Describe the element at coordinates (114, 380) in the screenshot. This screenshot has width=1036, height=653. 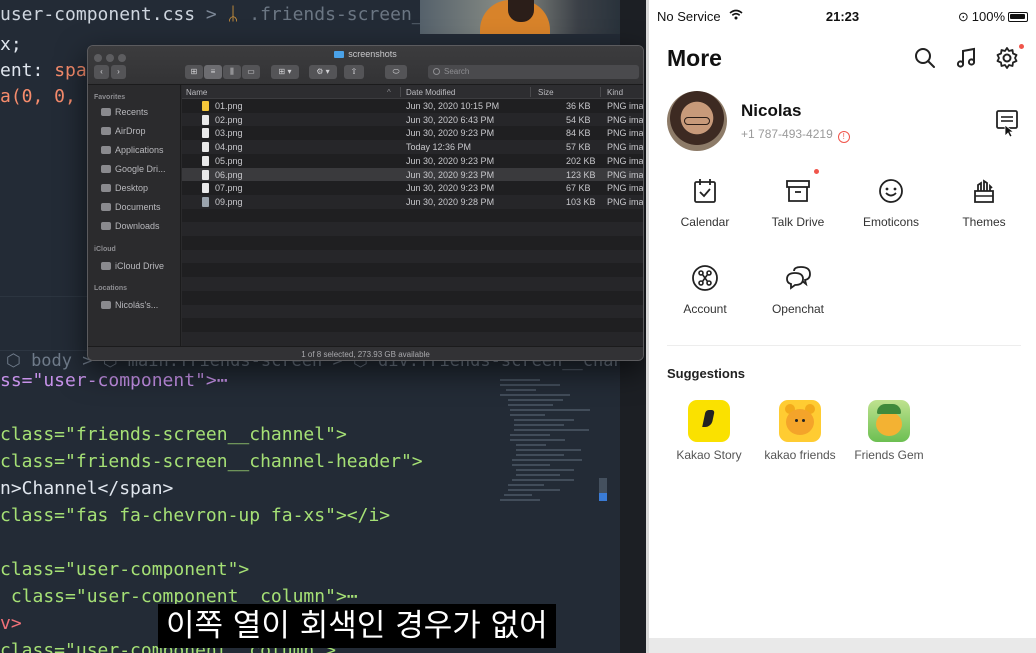
I see `code-line: ss="user-component">⋯` at that location.